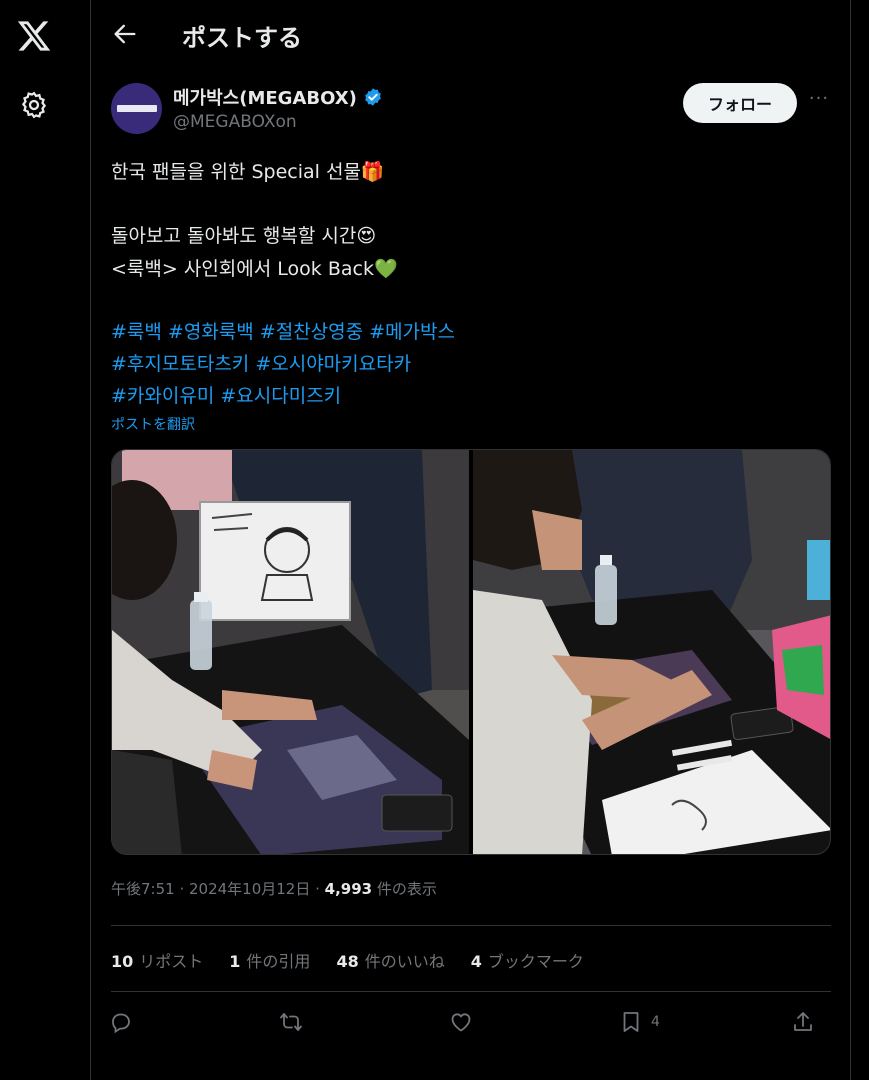  Describe the element at coordinates (136, 108) in the screenshot. I see `avatar` at that location.